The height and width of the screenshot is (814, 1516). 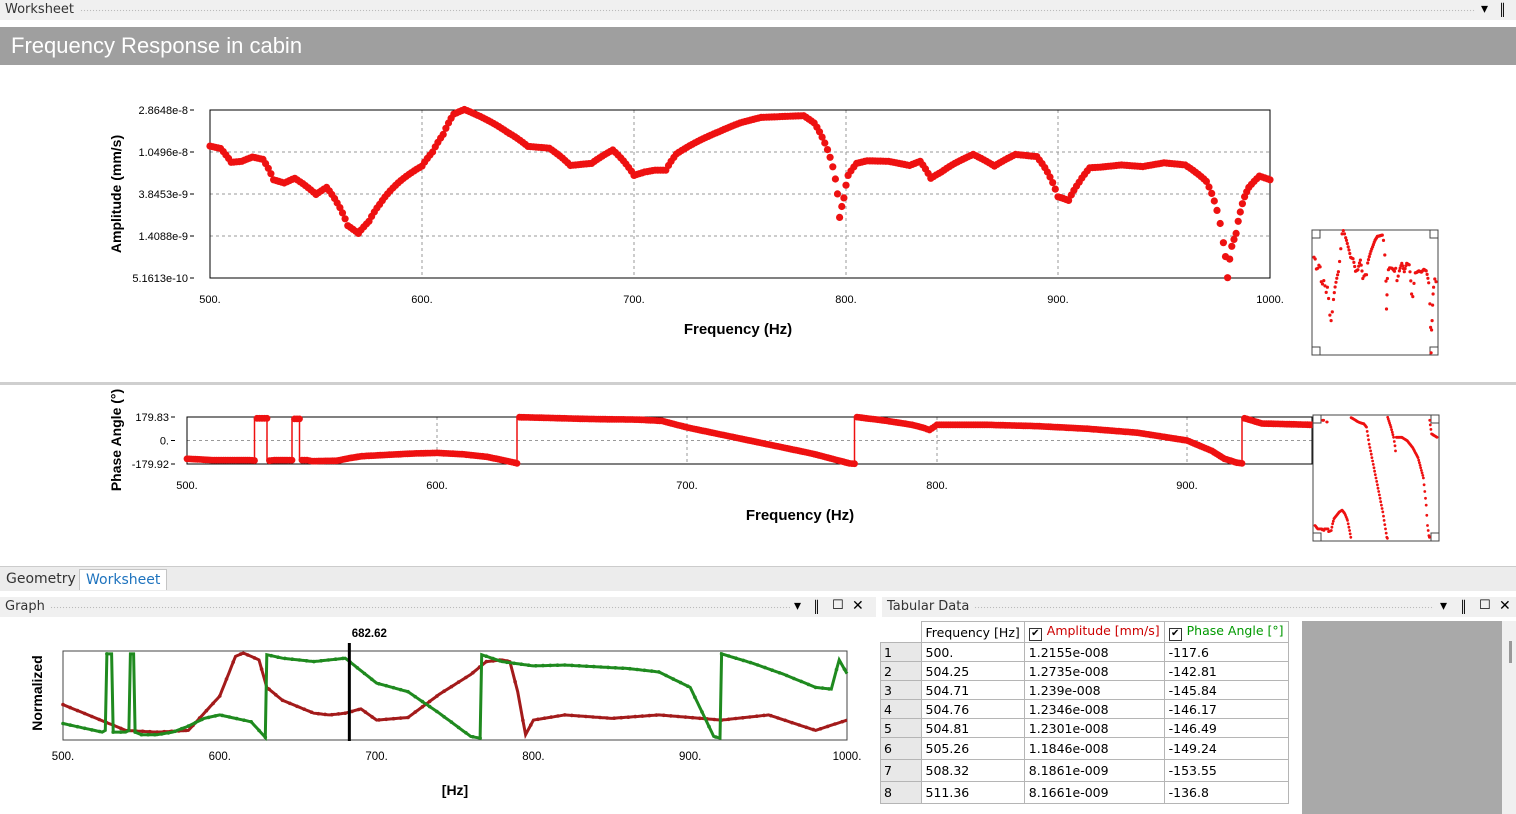 I want to click on pin-icon: ║, so click(x=1502, y=10).